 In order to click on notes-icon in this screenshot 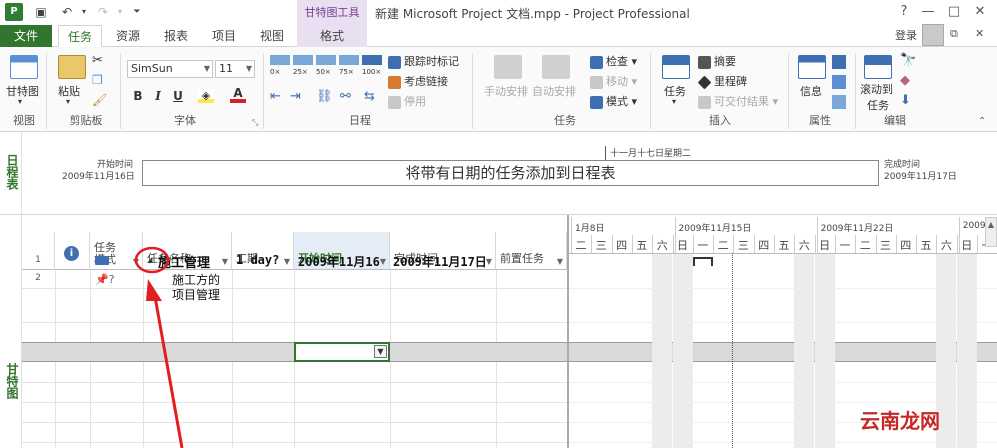, I will do `click(839, 62)`.